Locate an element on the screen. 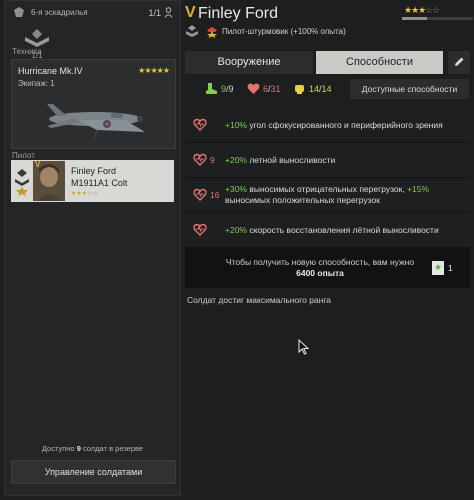  soldier-stars-on: ★★★ is located at coordinates (415, 10).